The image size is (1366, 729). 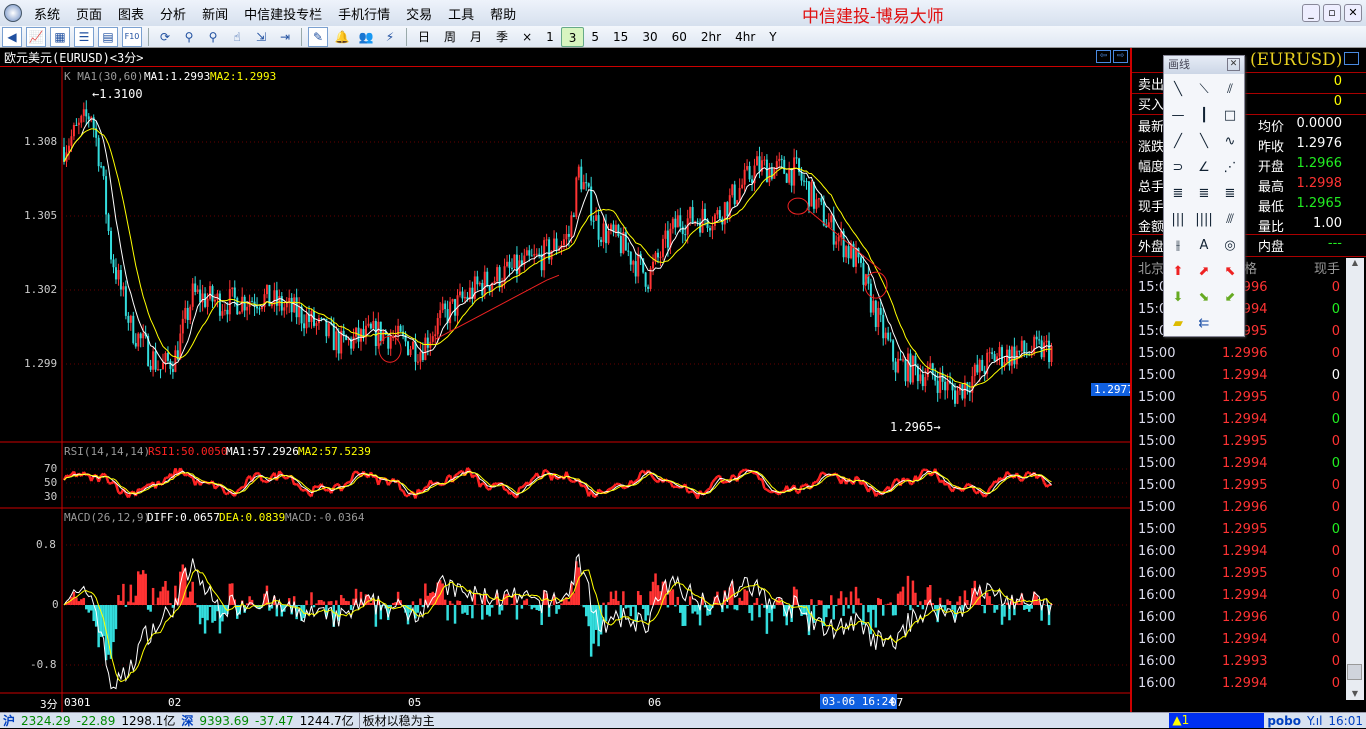 I want to click on period-3: 3, so click(x=573, y=37).